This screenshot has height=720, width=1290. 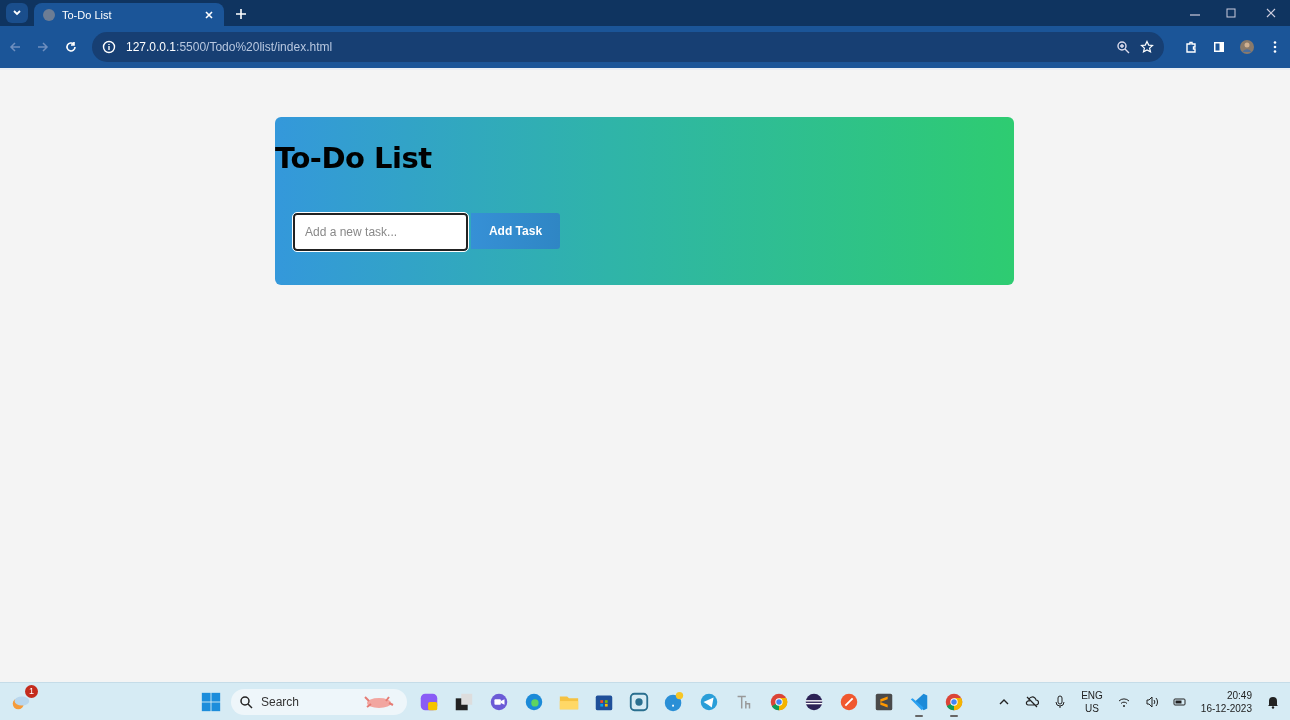 I want to click on tab-title: To-Do List, so click(x=87, y=14).